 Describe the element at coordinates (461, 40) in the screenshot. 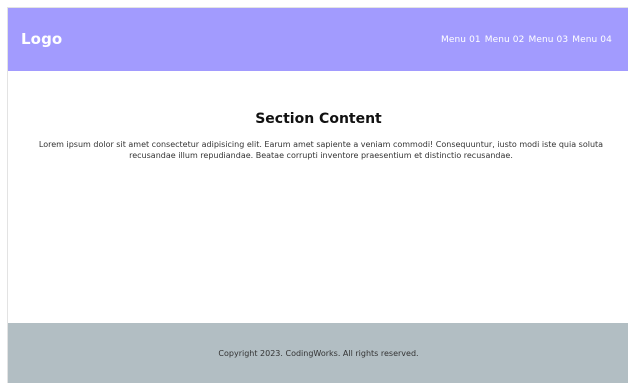

I see `menu-item-01: Menu 01` at that location.